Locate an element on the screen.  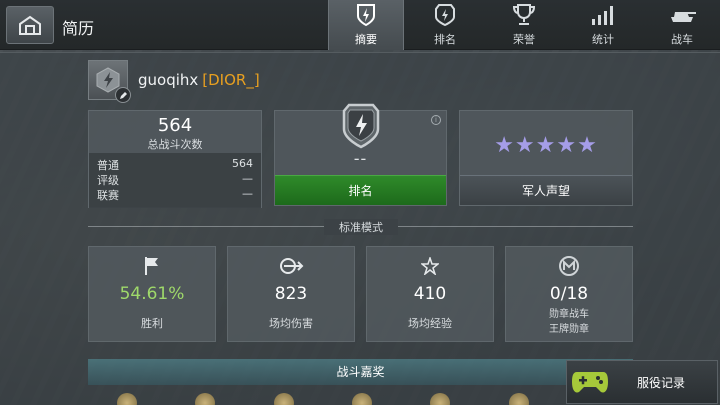
tab-vehicles: 战车 is located at coordinates (682, 25).